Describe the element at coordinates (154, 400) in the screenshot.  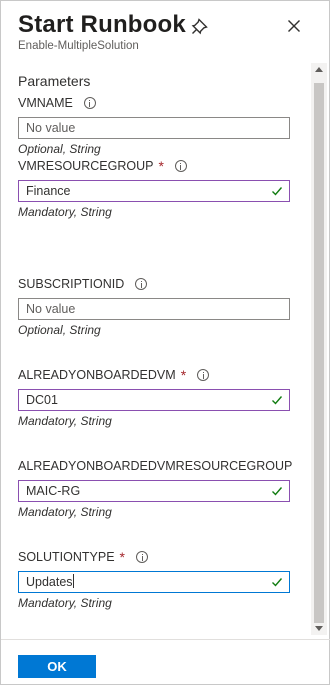
I see `alreadyonboardedvm-input: DC01` at that location.